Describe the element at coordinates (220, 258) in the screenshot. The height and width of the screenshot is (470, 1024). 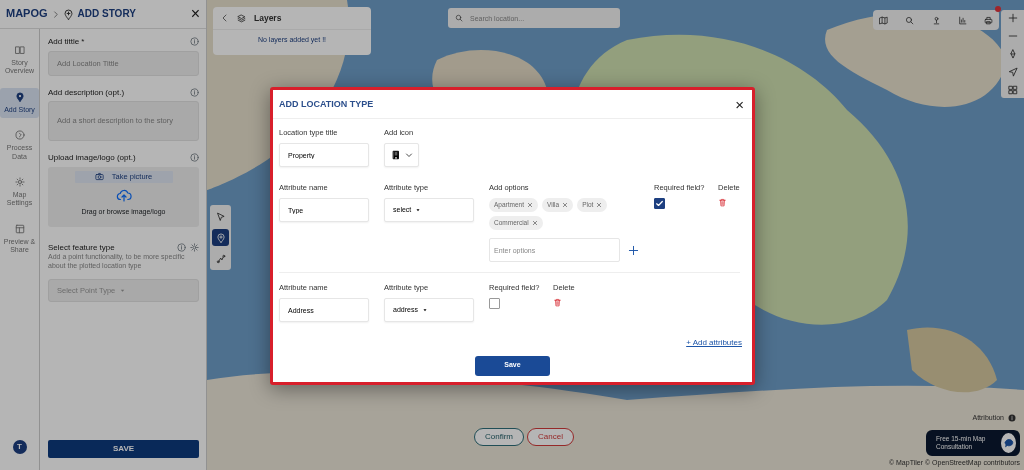
I see `polyline-icon` at that location.